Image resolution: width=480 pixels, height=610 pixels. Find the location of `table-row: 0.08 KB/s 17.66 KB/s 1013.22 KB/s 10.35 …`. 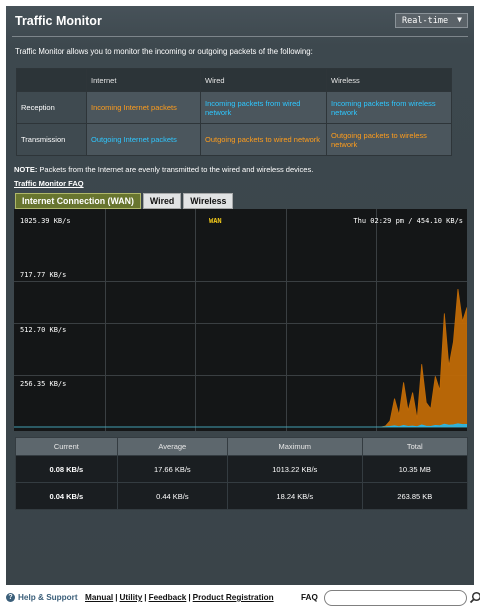

table-row: 0.08 KB/s 17.66 KB/s 1013.22 KB/s 10.35 … is located at coordinates (242, 469).